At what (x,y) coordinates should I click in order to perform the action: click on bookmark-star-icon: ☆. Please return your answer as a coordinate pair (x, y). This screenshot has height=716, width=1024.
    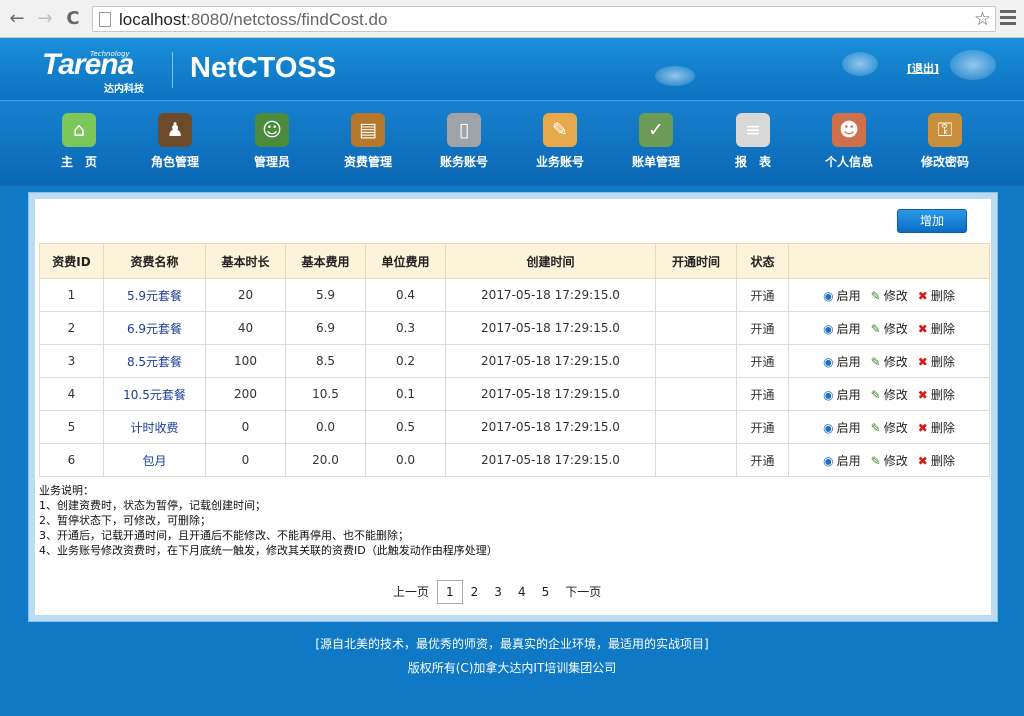
    Looking at the image, I should click on (982, 19).